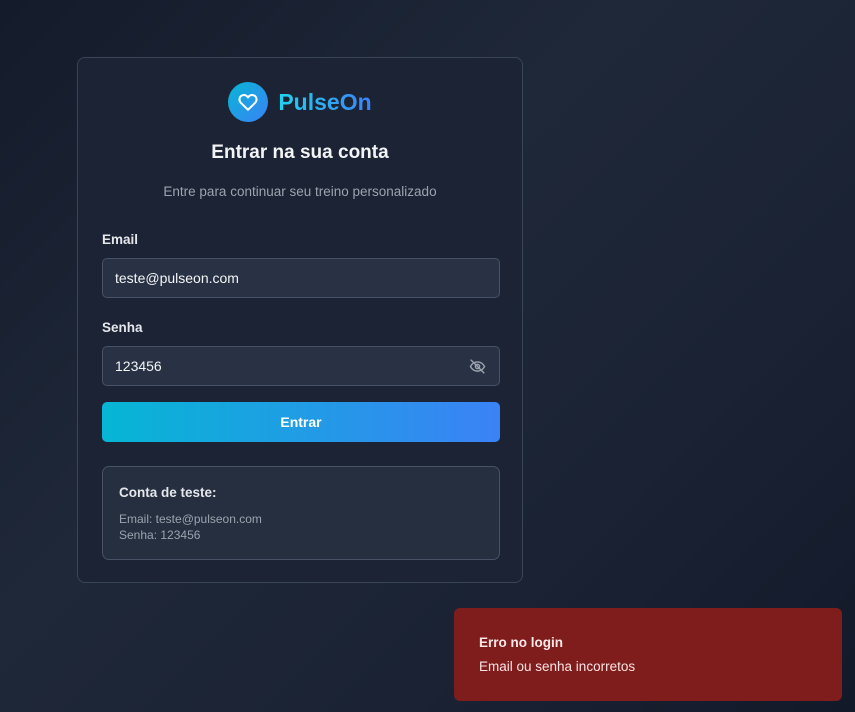 This screenshot has height=712, width=855. What do you see at coordinates (301, 366) in the screenshot?
I see `password-field: 123456` at bounding box center [301, 366].